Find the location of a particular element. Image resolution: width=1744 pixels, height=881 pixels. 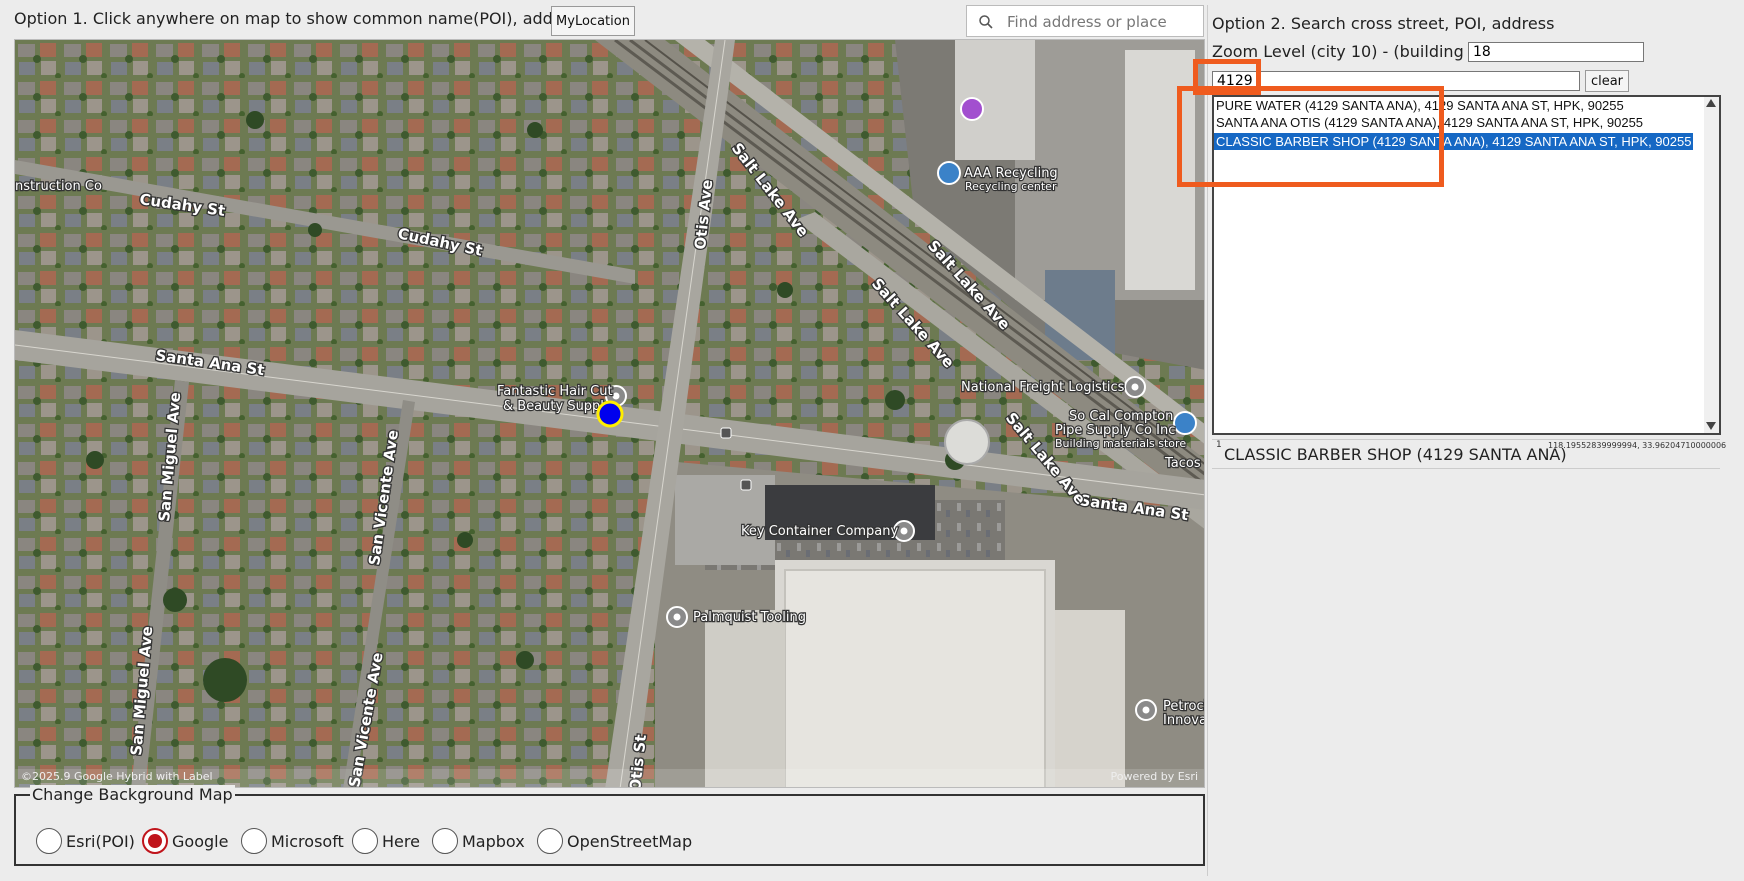

map-search-input is located at coordinates (1102, 22).